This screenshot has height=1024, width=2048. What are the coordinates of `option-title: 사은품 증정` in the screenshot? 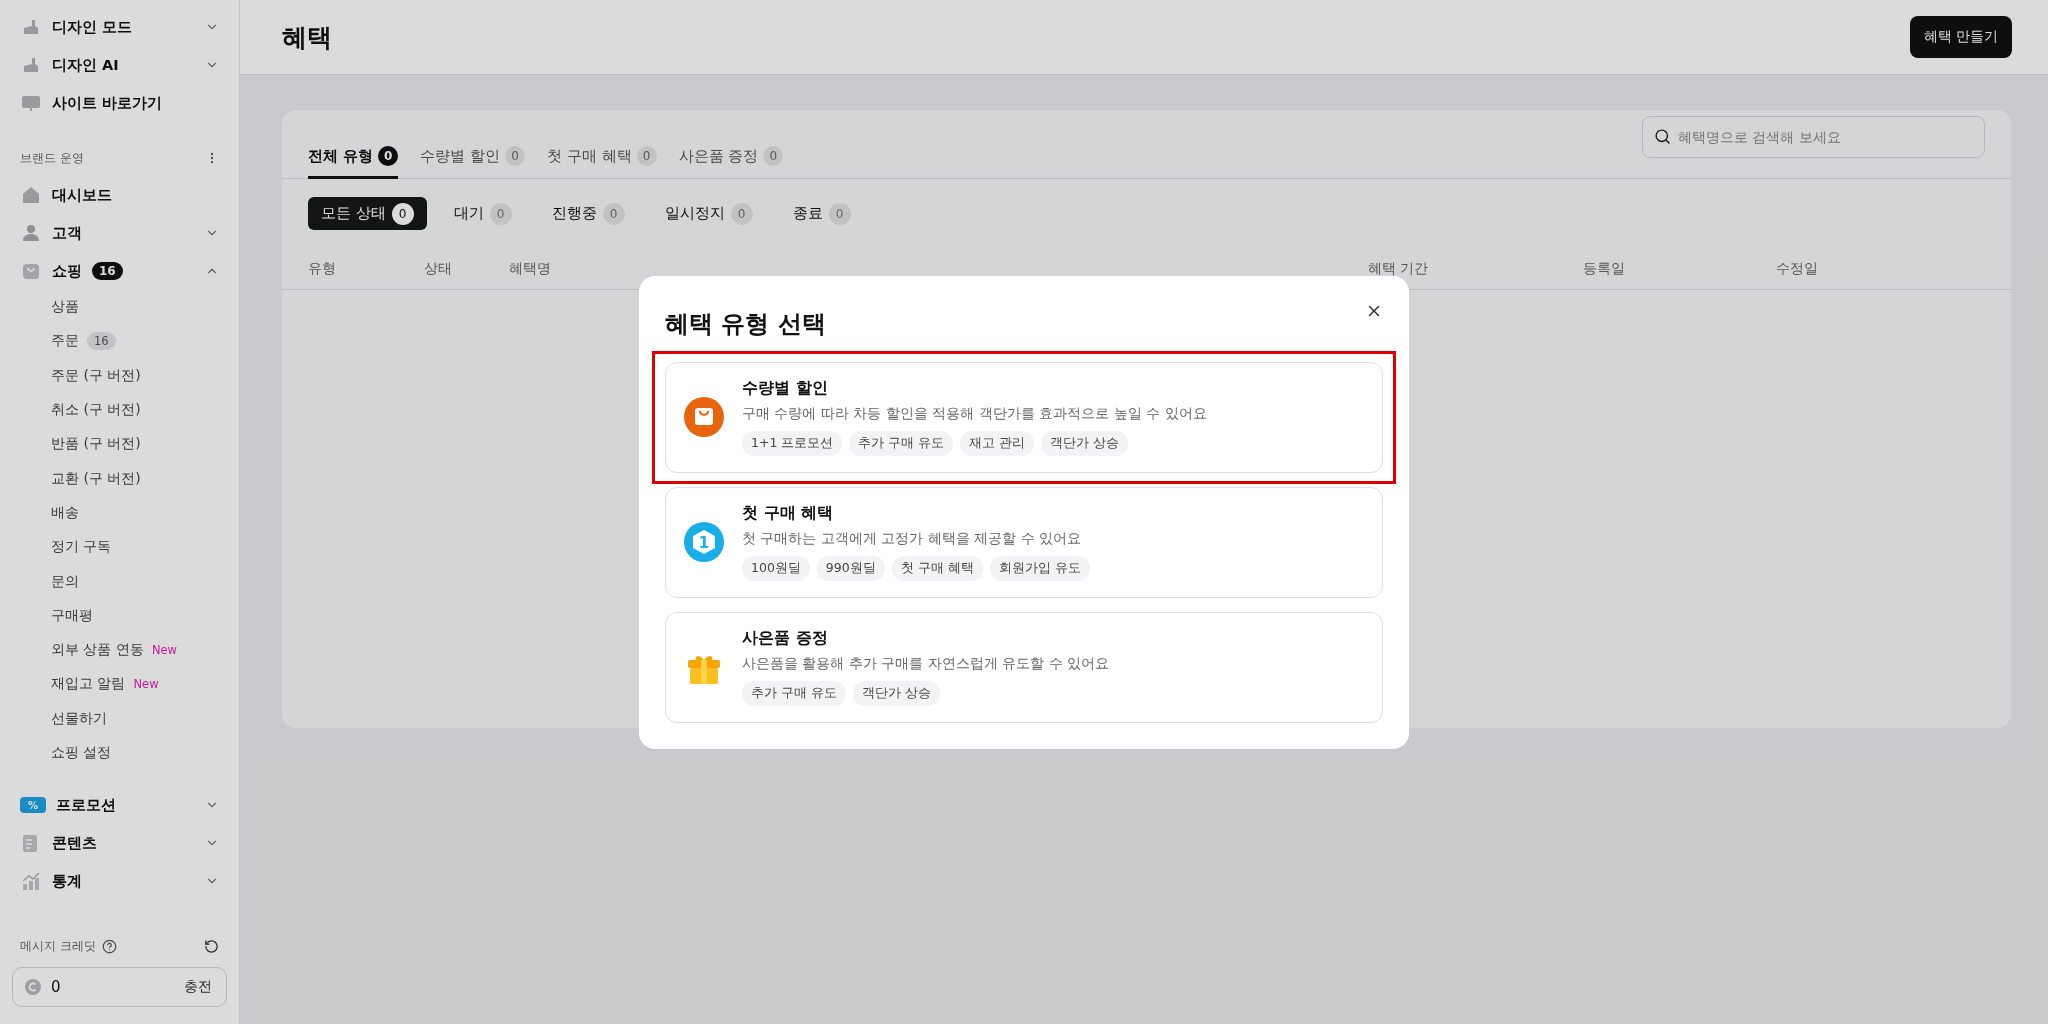 It's located at (785, 638).